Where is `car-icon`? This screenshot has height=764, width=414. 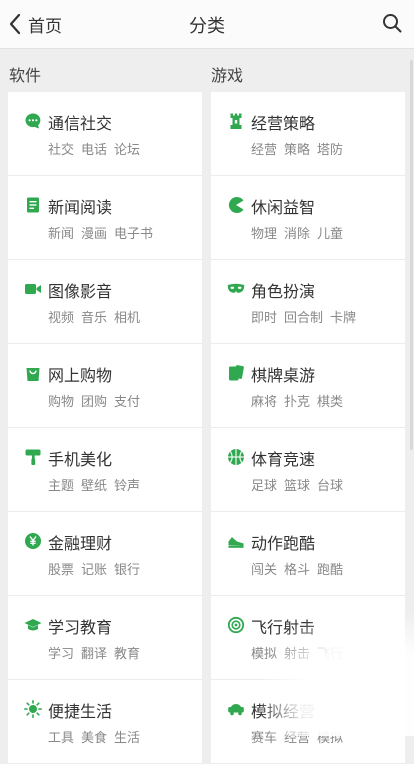 car-icon is located at coordinates (236, 709).